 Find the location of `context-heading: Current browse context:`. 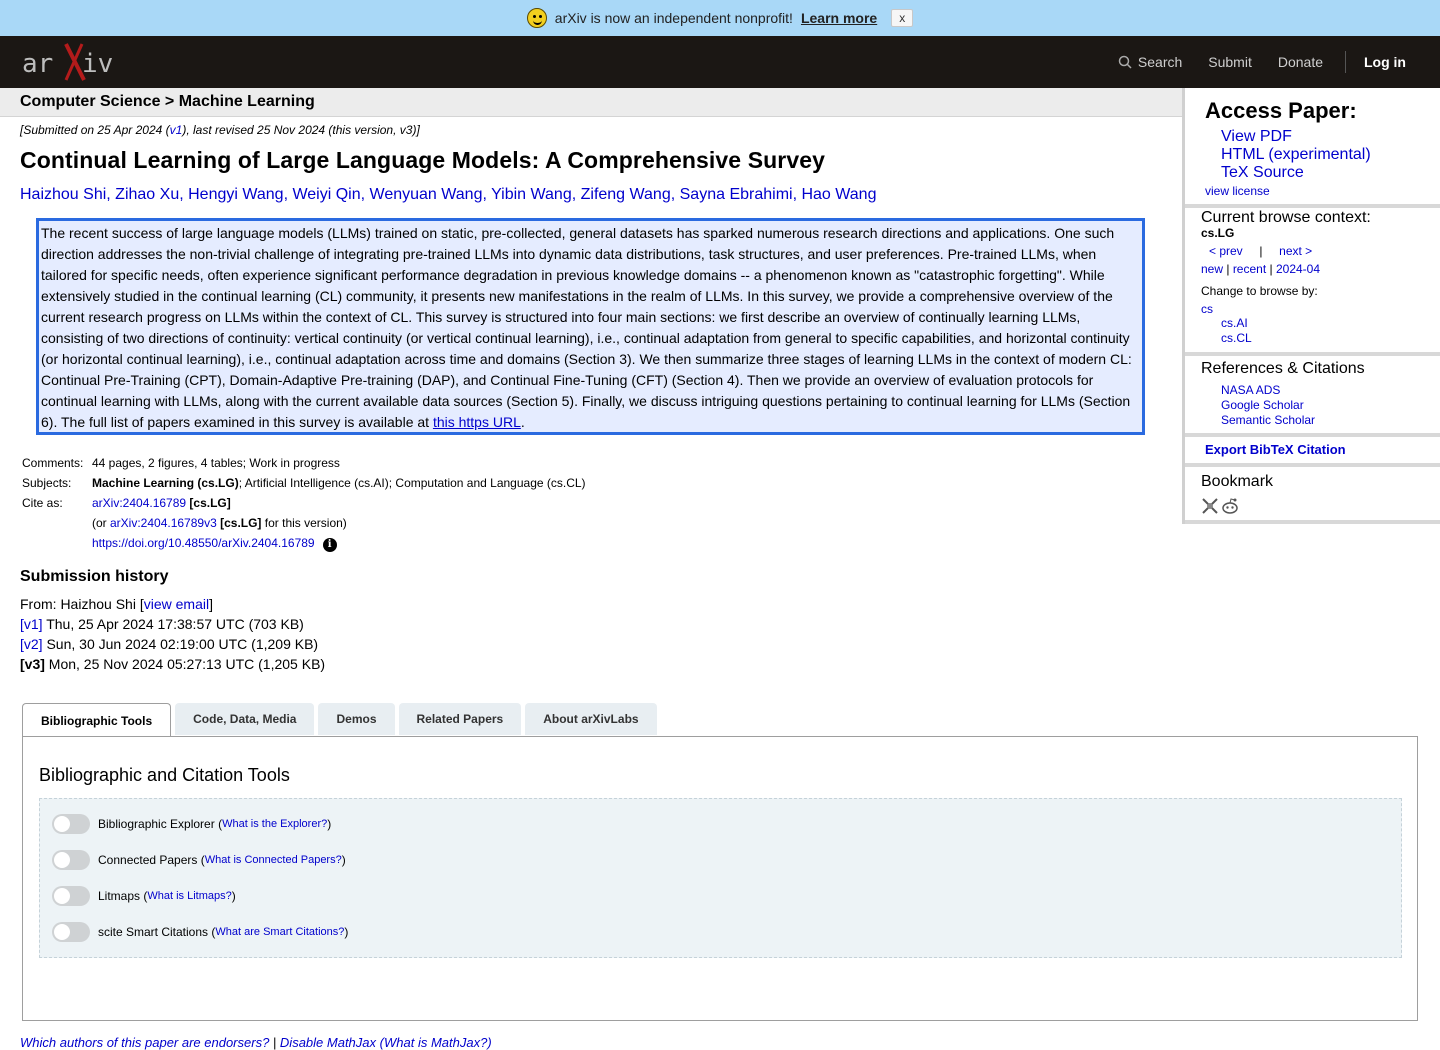

context-heading: Current browse context: is located at coordinates (1286, 217).